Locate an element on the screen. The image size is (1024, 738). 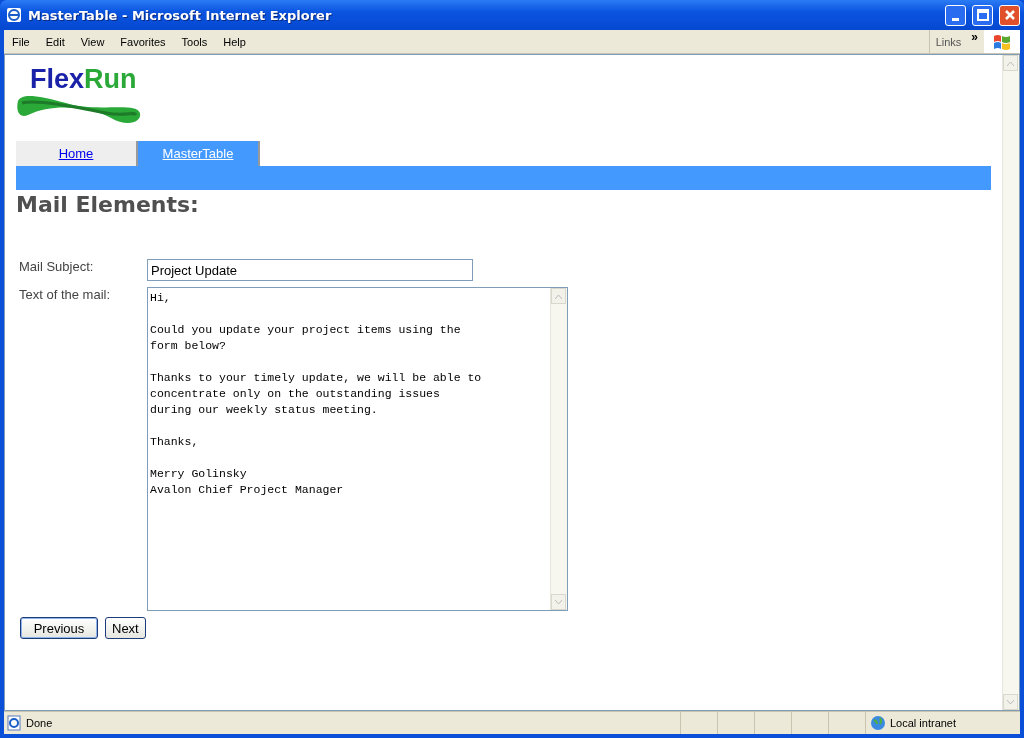
scrollbar is located at coordinates (1010, 382).